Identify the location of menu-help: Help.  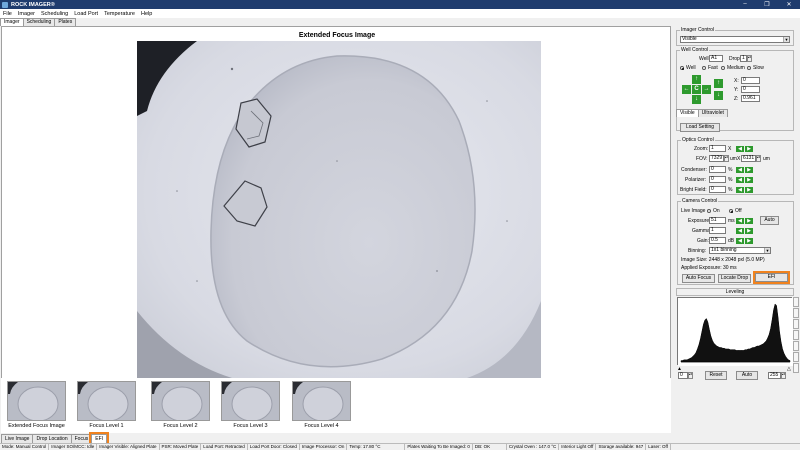
(146, 14).